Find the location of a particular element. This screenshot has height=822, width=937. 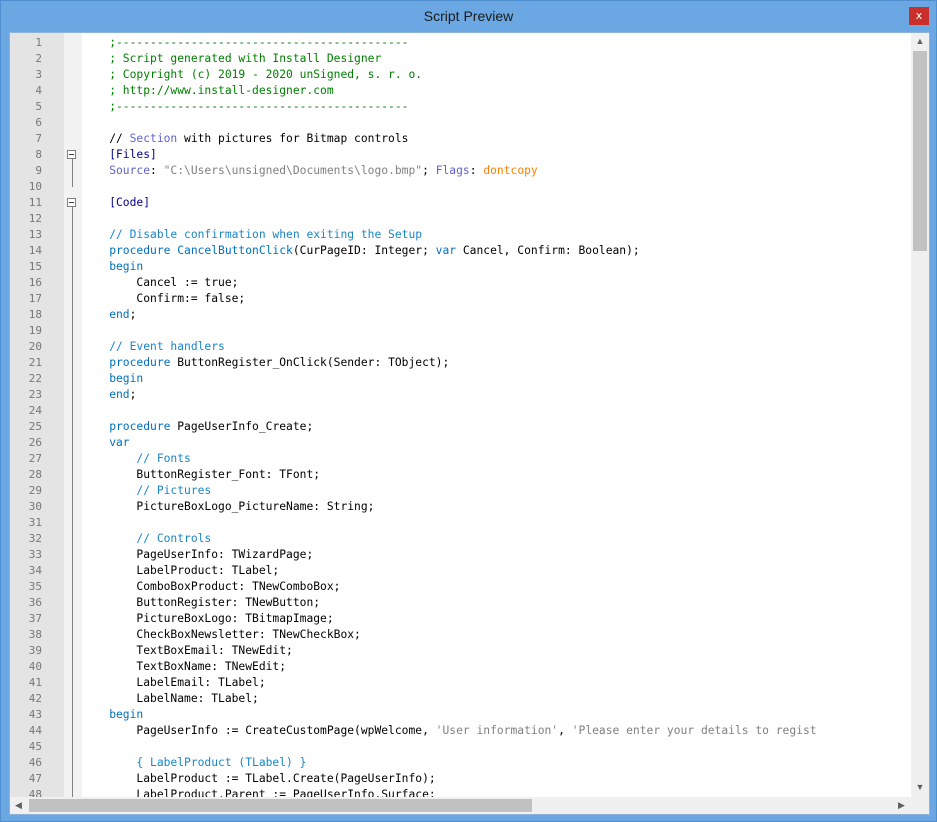

line-number: 19 is located at coordinates (35, 330).